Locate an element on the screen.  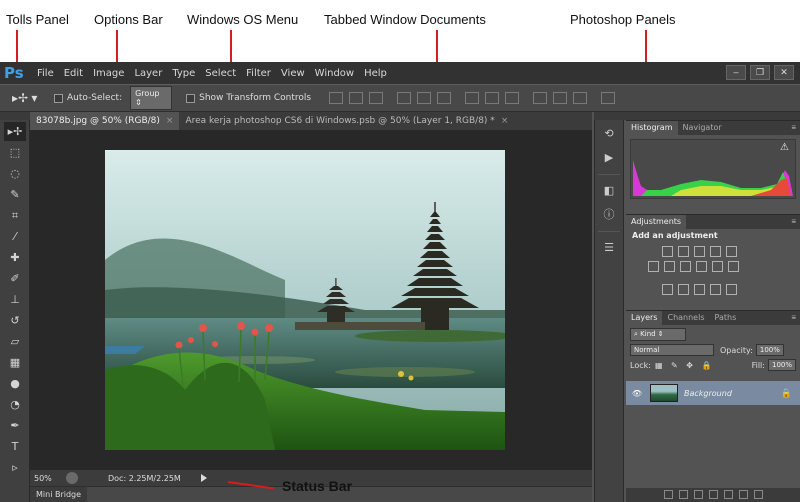
menu-select: Select is located at coordinates (220, 73).